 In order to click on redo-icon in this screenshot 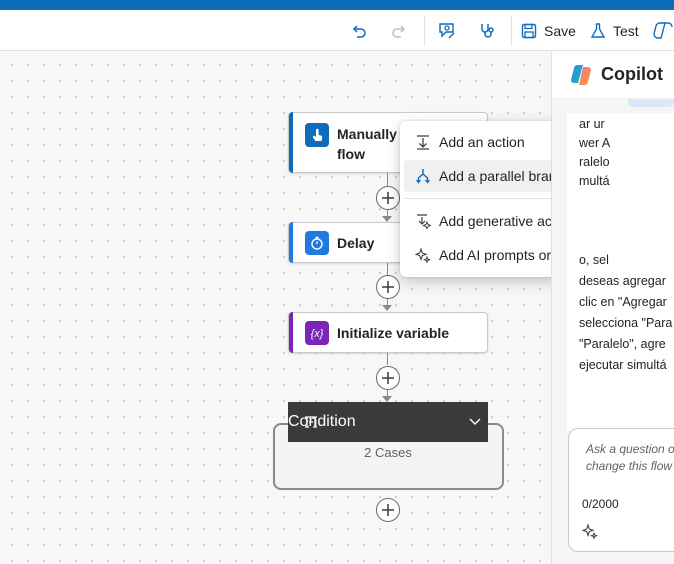, I will do `click(399, 31)`.